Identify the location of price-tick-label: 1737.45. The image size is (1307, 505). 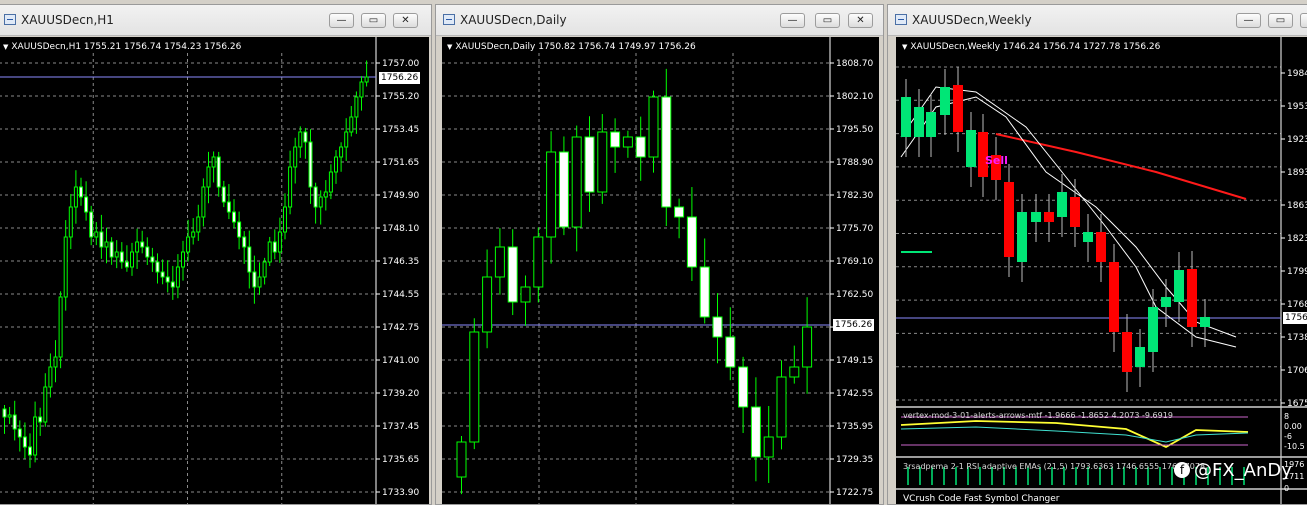
(400, 427).